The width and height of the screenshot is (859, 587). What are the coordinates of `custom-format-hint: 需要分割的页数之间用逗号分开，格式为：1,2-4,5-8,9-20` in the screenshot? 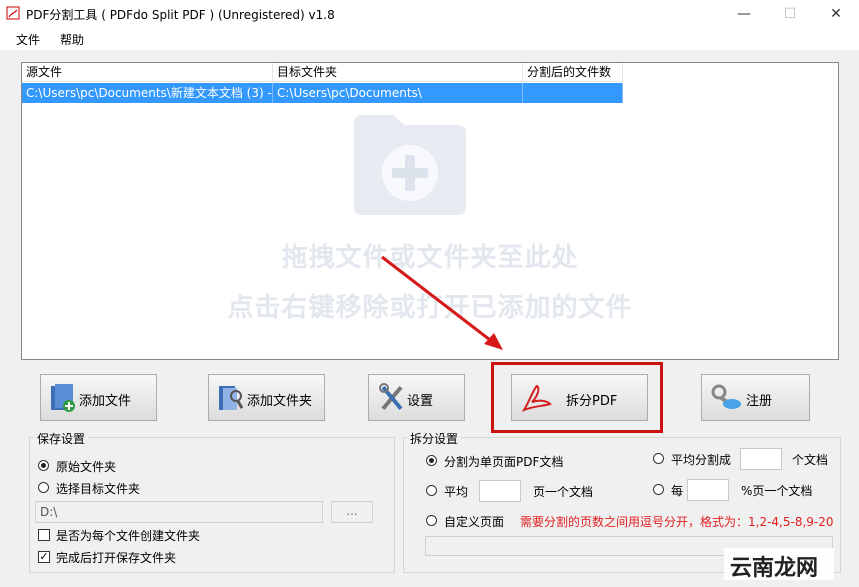 It's located at (677, 522).